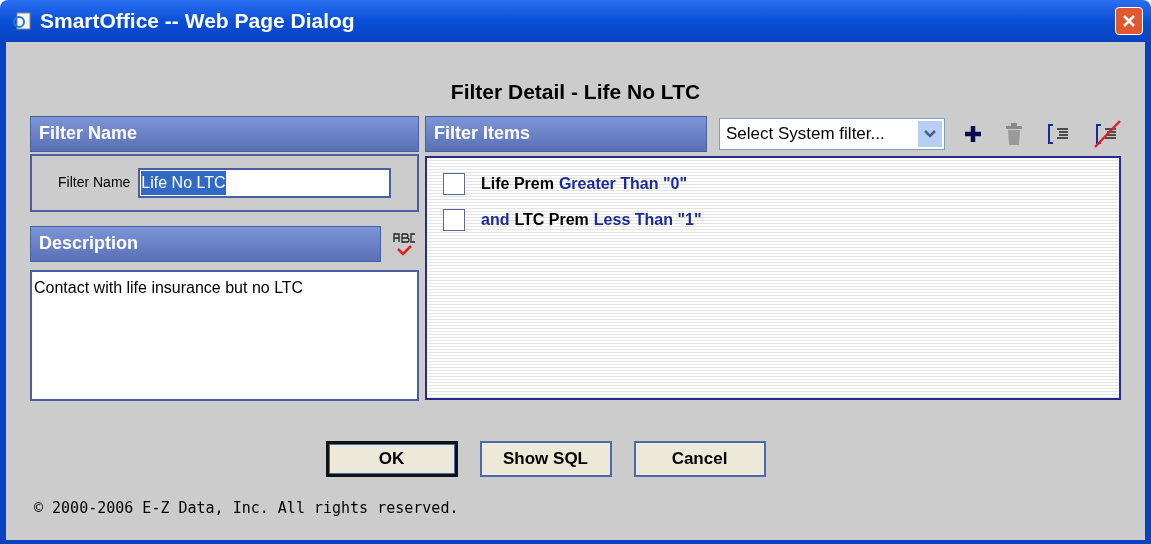 Image resolution: width=1151 pixels, height=544 pixels. I want to click on close-icon, so click(1129, 21).